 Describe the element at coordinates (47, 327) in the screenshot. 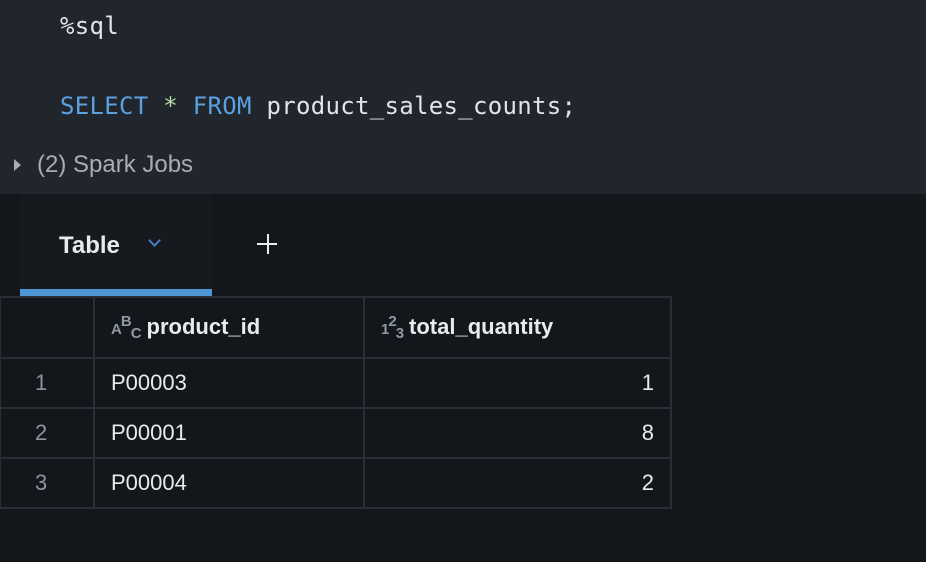

I see `row-number-header` at that location.